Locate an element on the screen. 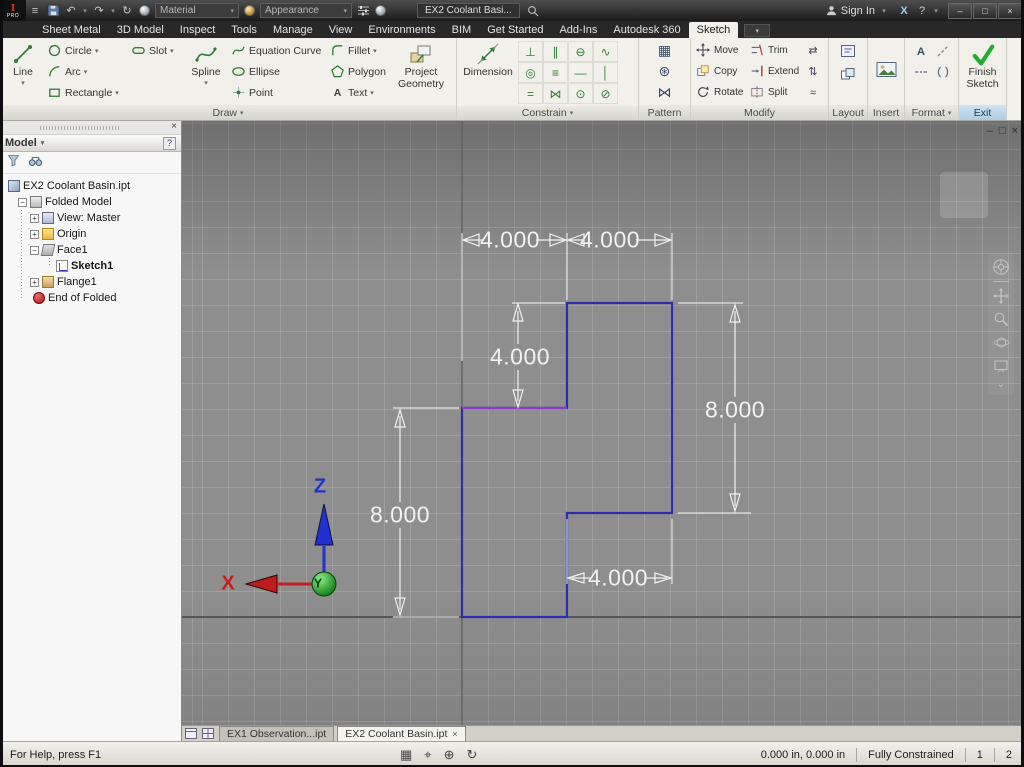 The image size is (1024, 767). panel-exit-label: Exit is located at coordinates (982, 112).